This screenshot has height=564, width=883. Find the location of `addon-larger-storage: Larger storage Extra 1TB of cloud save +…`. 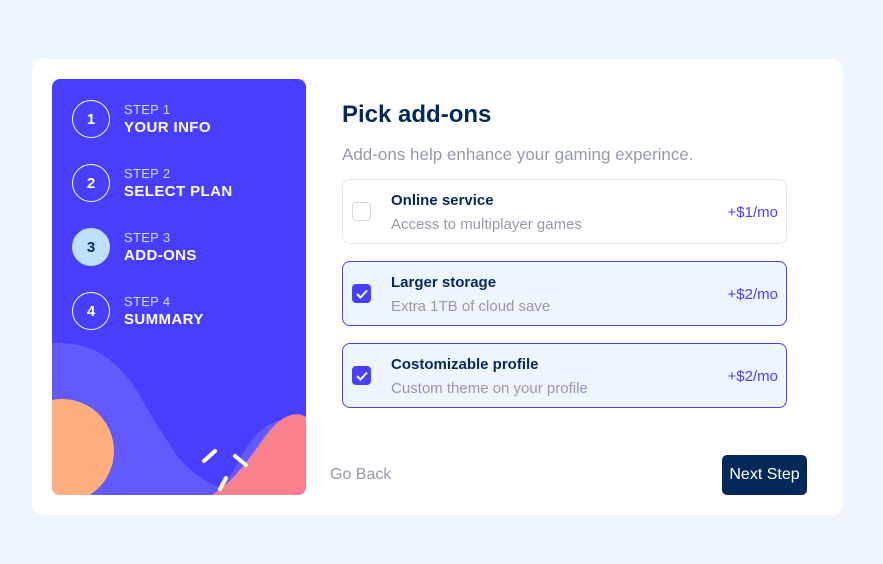

addon-larger-storage: Larger storage Extra 1TB of cloud save +… is located at coordinates (564, 293).